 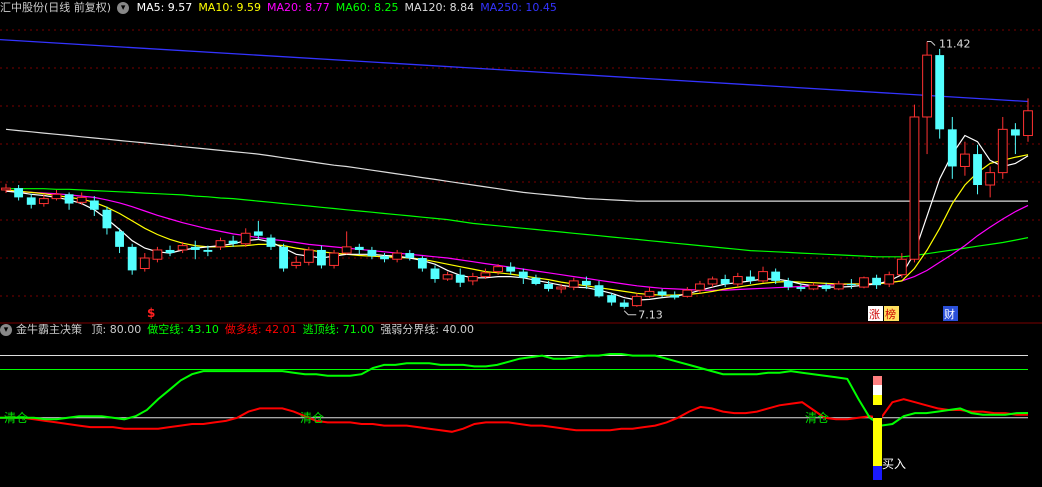 What do you see at coordinates (650, 315) in the screenshot?
I see `low-price-label: 7.13` at bounding box center [650, 315].